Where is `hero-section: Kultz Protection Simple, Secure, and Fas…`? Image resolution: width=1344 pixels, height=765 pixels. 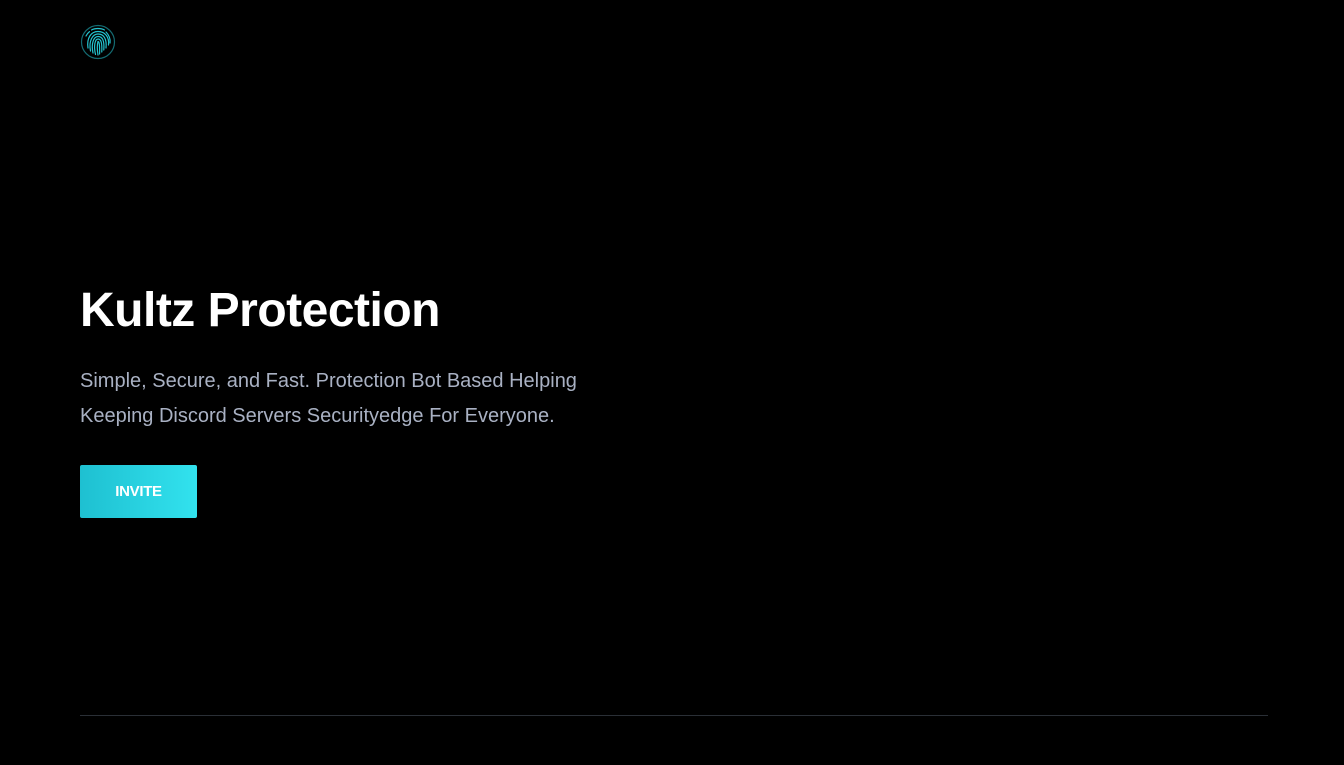 hero-section: Kultz Protection Simple, Secure, and Fas… is located at coordinates (380, 358).